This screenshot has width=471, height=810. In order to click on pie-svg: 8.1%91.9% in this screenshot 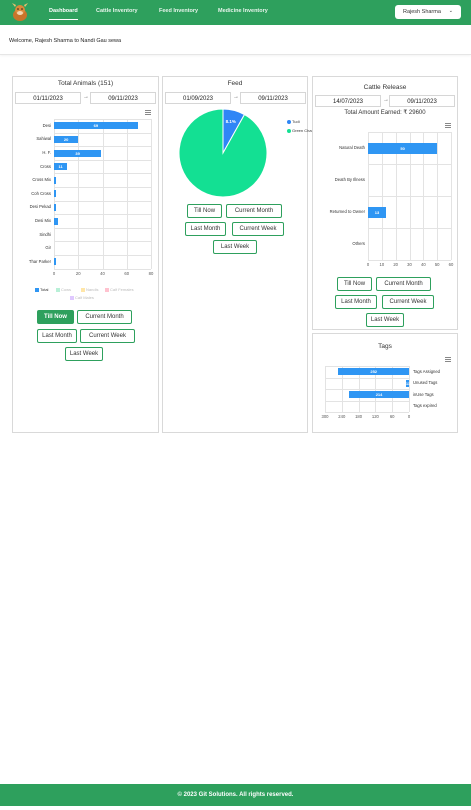, I will do `click(223, 153)`.